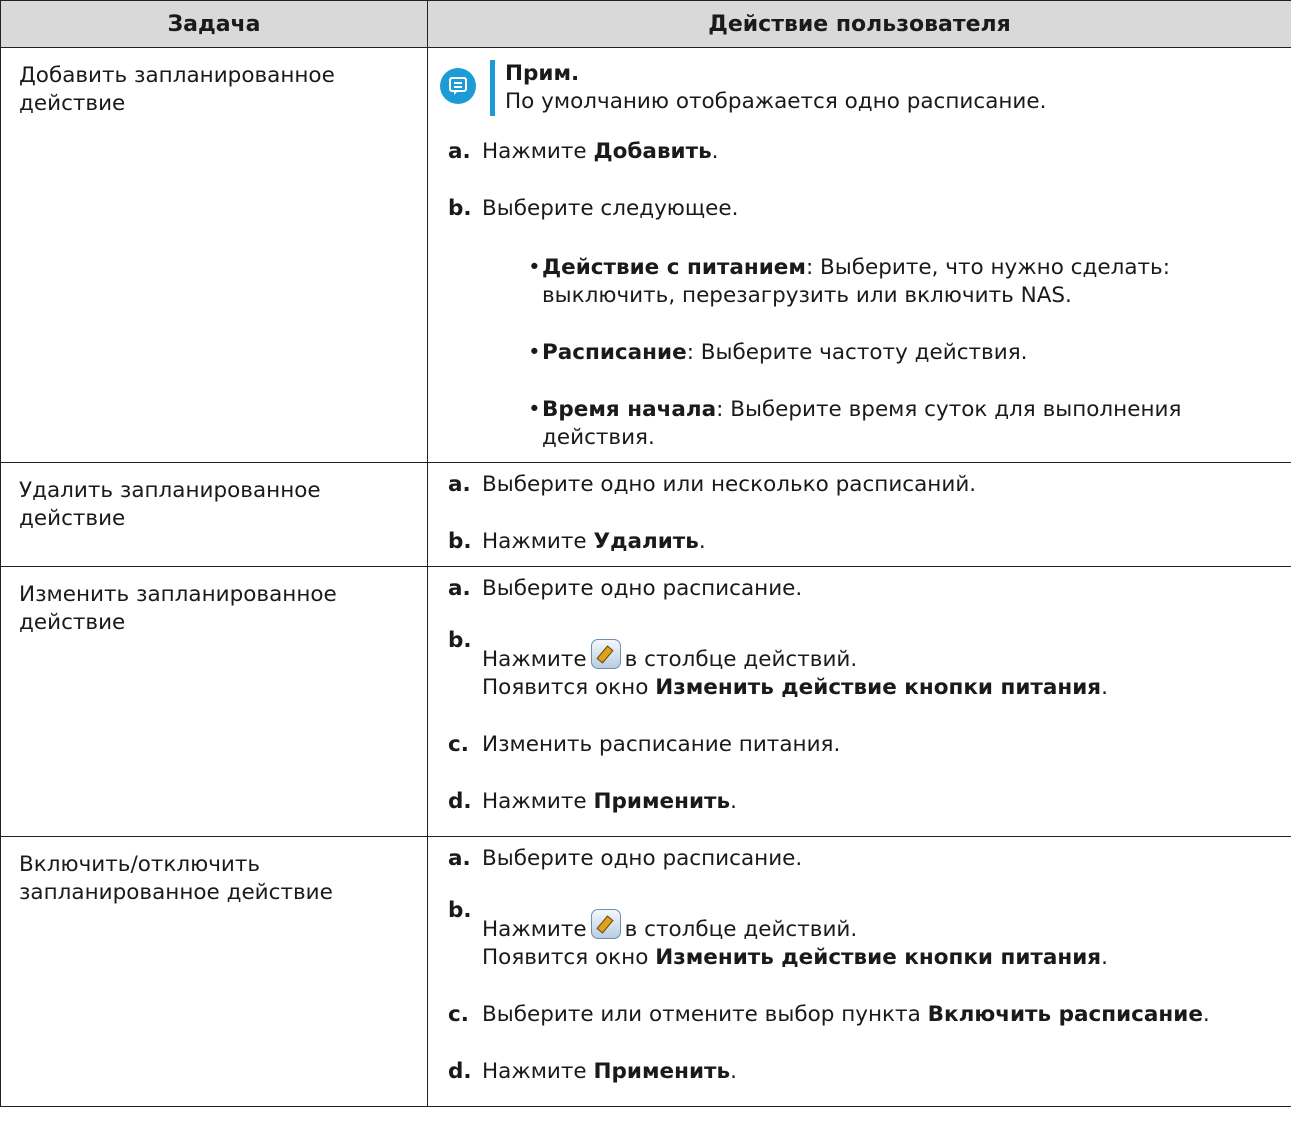  I want to click on step-b: b. Выберите следующее., so click(859, 209).